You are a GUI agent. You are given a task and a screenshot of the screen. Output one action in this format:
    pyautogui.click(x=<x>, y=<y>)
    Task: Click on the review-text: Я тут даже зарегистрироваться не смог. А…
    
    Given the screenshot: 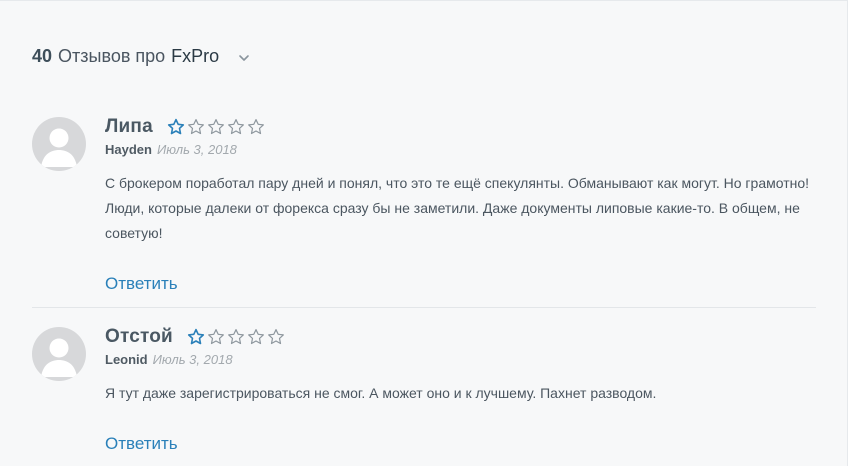 What is the action you would take?
    pyautogui.click(x=381, y=393)
    